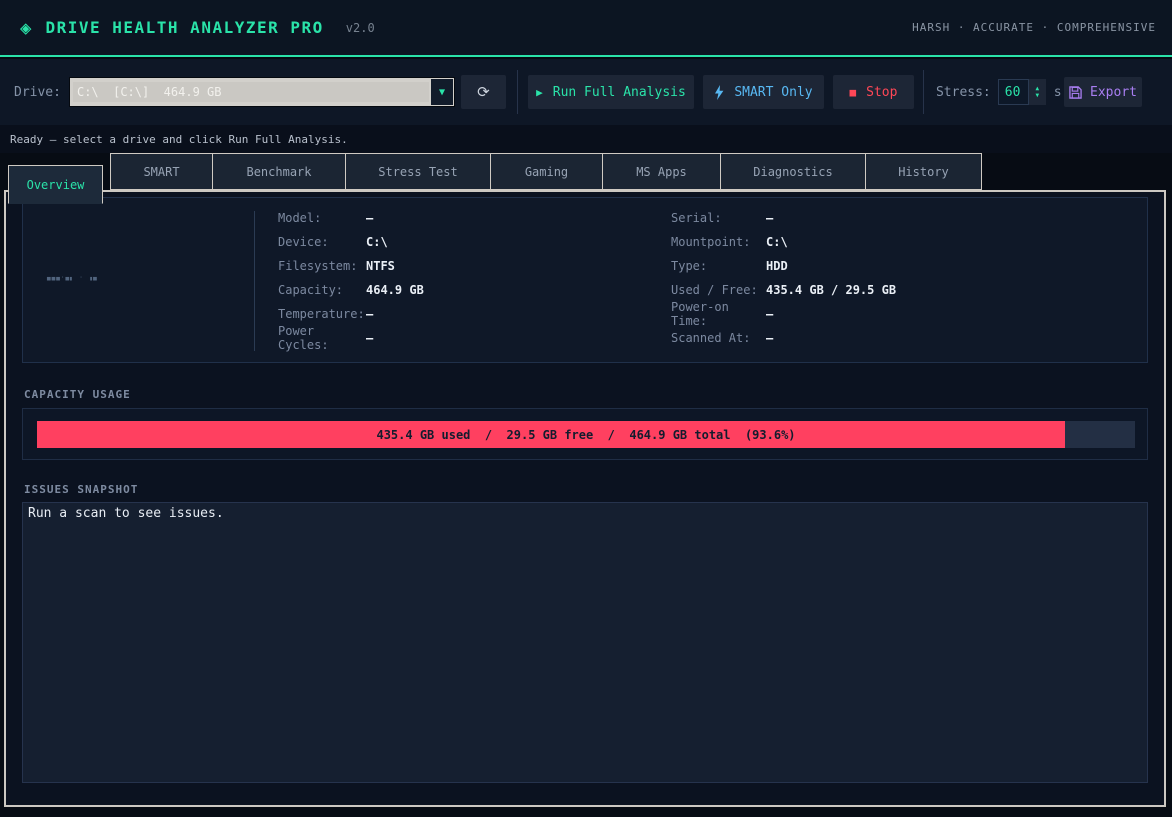 The height and width of the screenshot is (817, 1172). I want to click on info-column-separator, so click(254, 281).